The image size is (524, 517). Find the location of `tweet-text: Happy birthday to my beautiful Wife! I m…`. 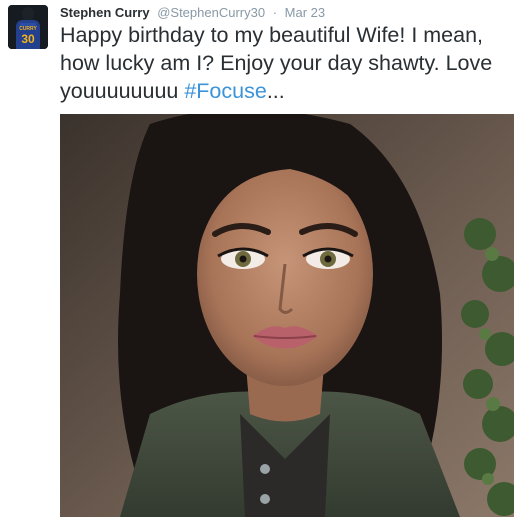

tweet-text: Happy birthday to my beautiful Wife! I m… is located at coordinates (290, 63).